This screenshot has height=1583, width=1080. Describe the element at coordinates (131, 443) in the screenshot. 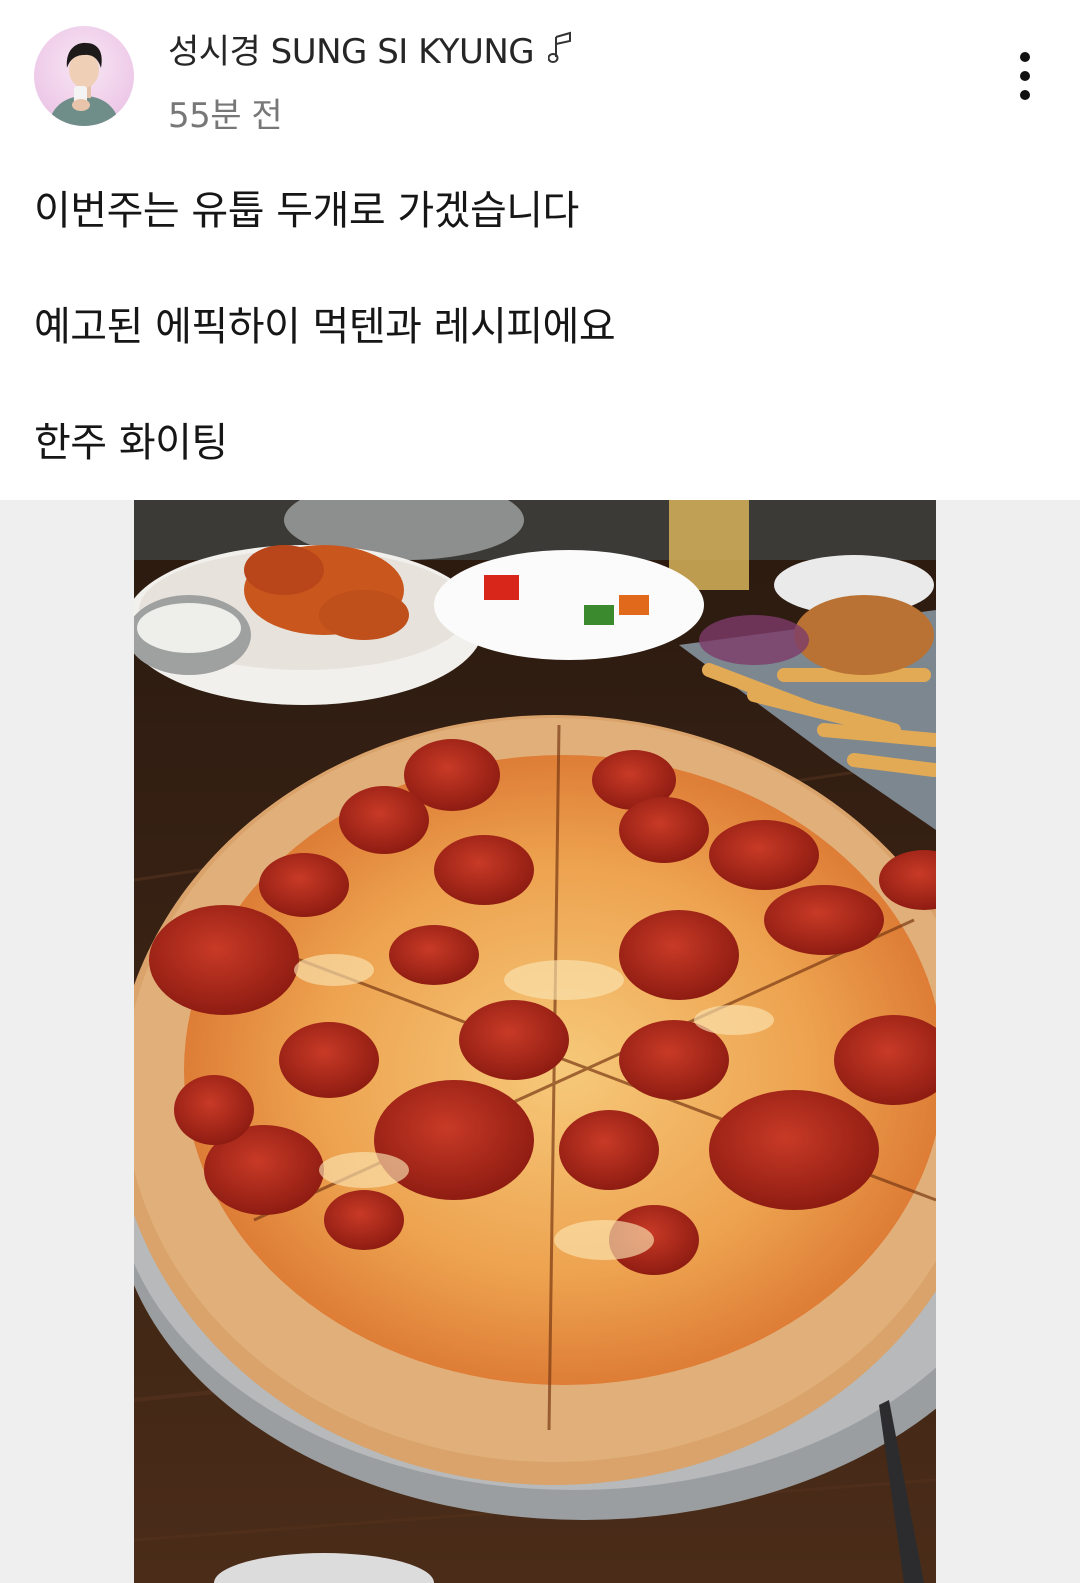

I see `post-text-line: 한주 화이팅` at that location.